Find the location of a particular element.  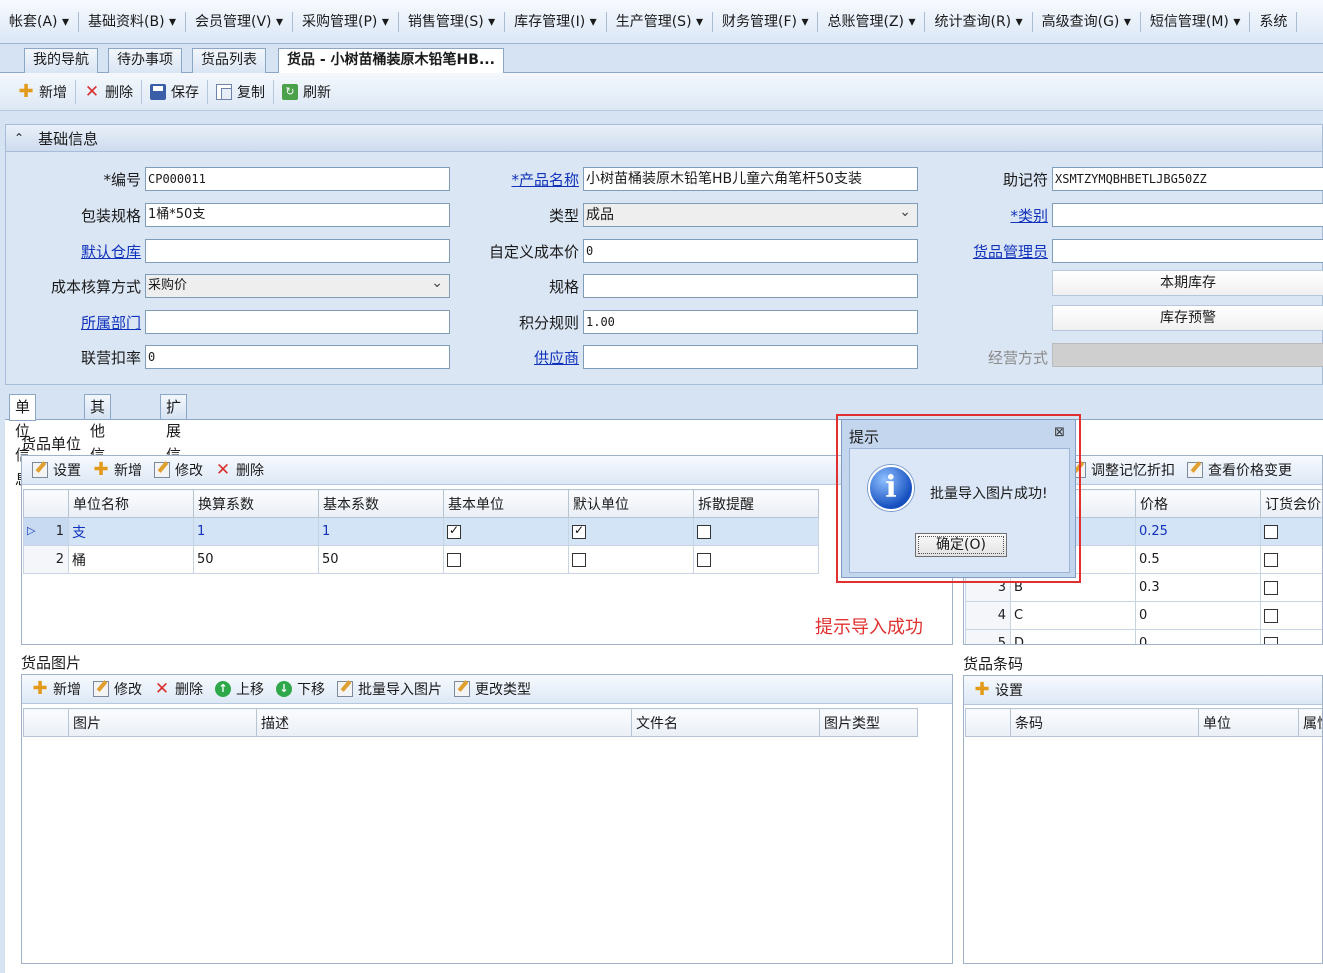

units-settings-button: 设置 is located at coordinates (56, 470).